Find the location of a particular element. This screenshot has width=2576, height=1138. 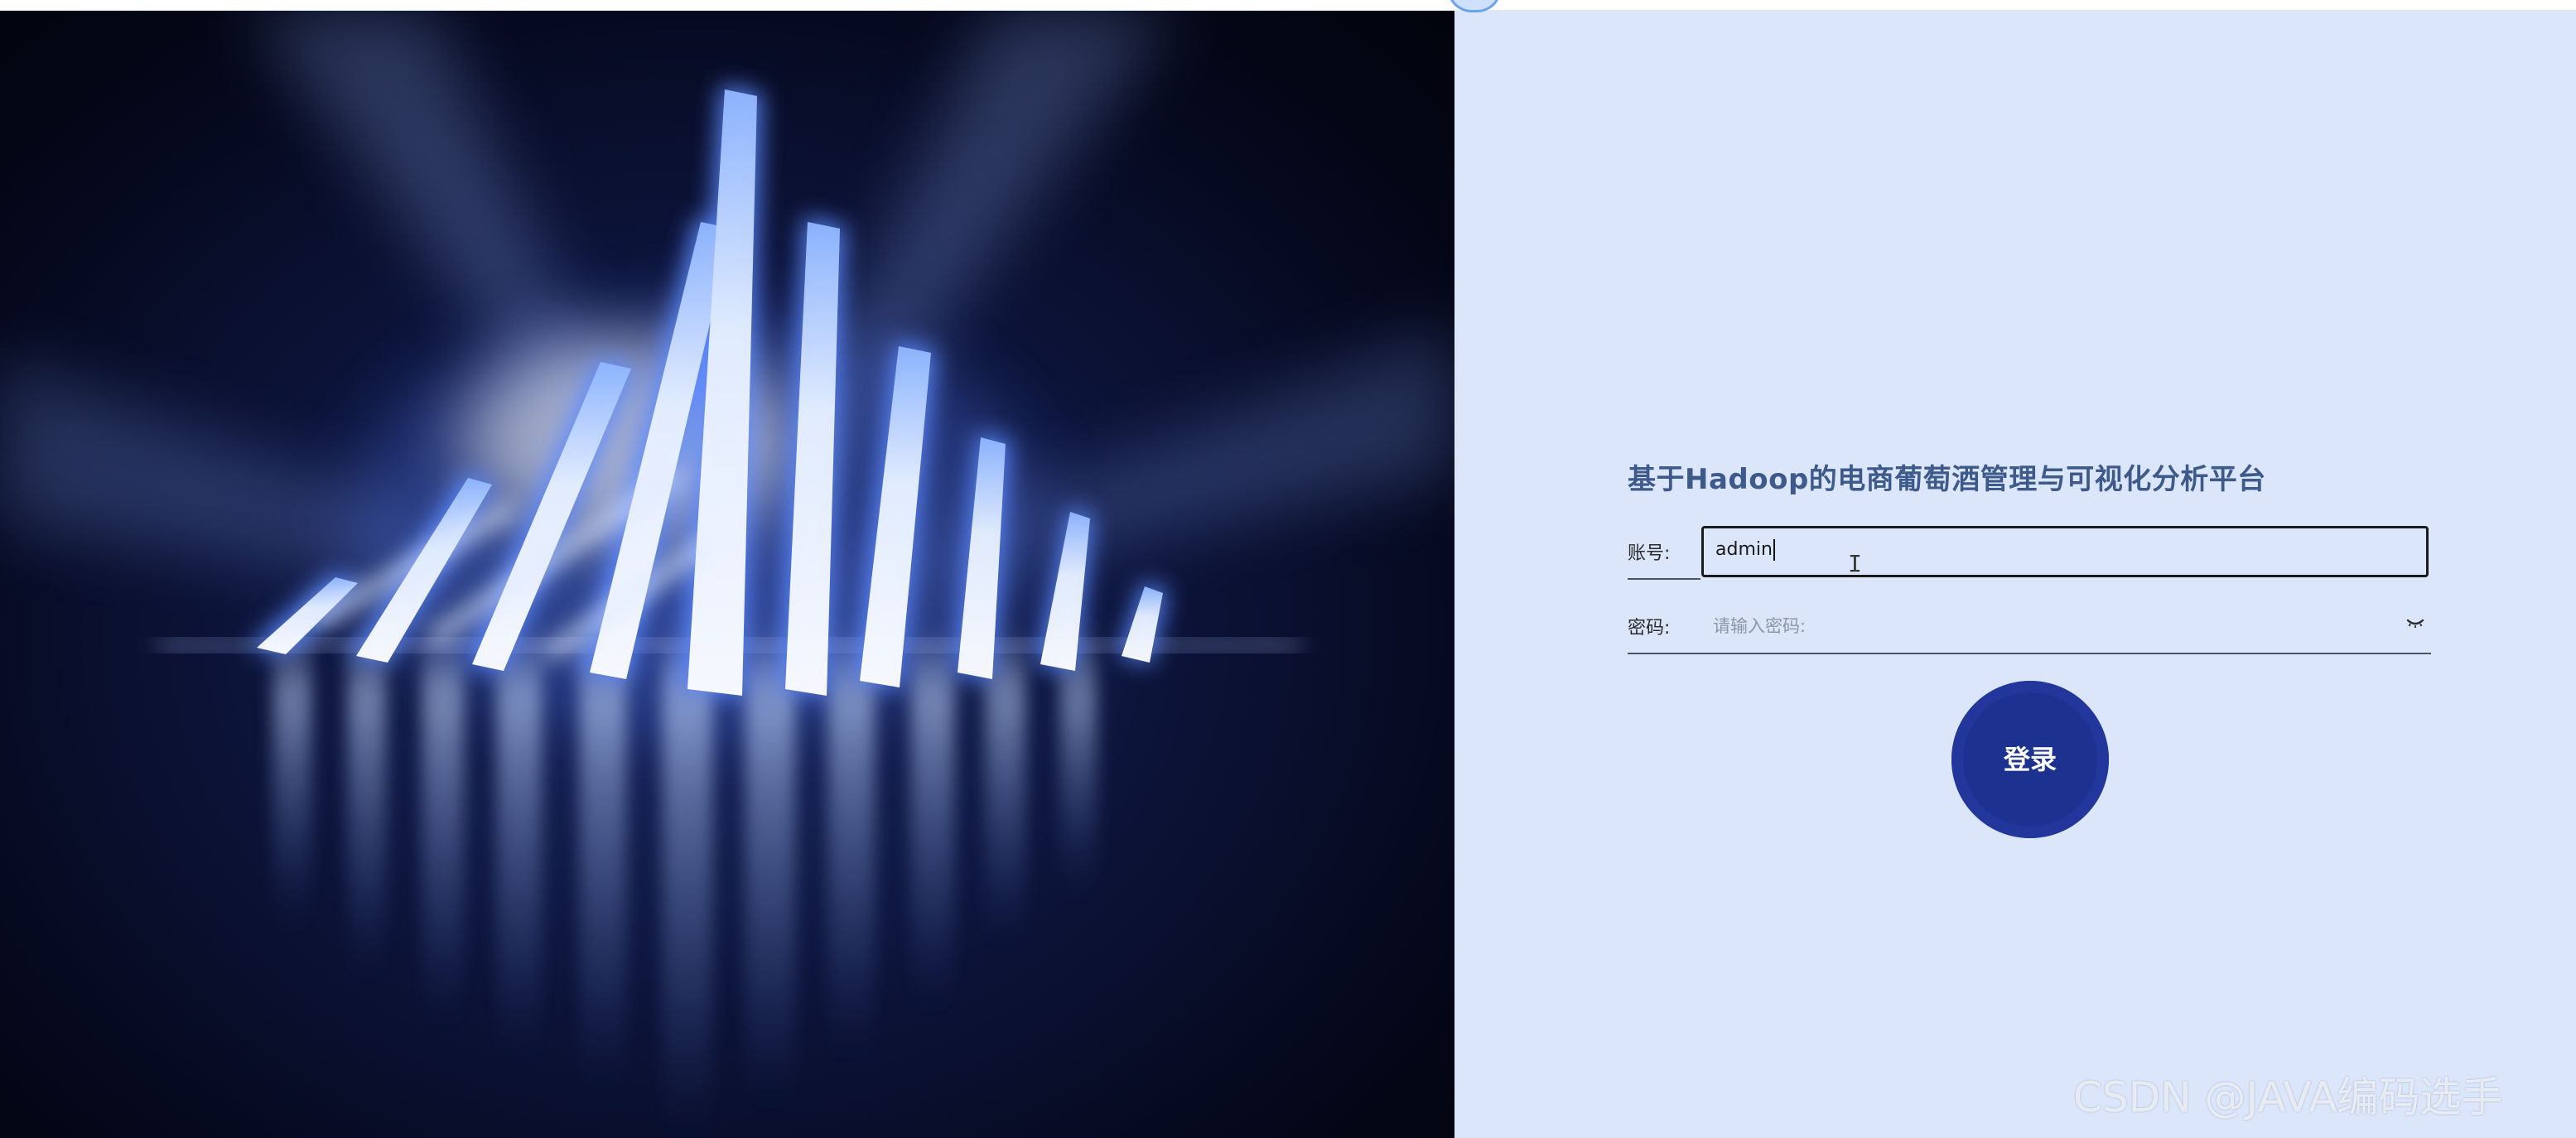

account-row: 账号: admin is located at coordinates (2029, 551).